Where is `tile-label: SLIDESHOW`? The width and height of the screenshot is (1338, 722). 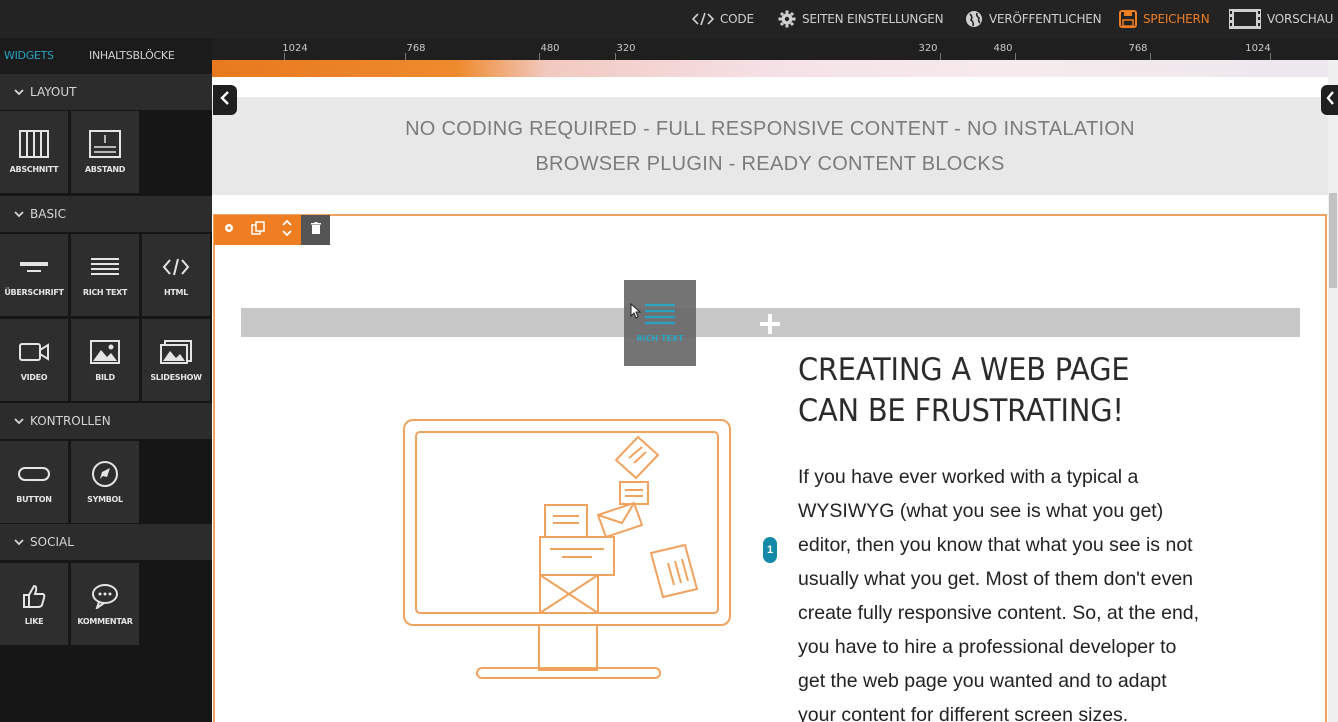 tile-label: SLIDESHOW is located at coordinates (176, 377).